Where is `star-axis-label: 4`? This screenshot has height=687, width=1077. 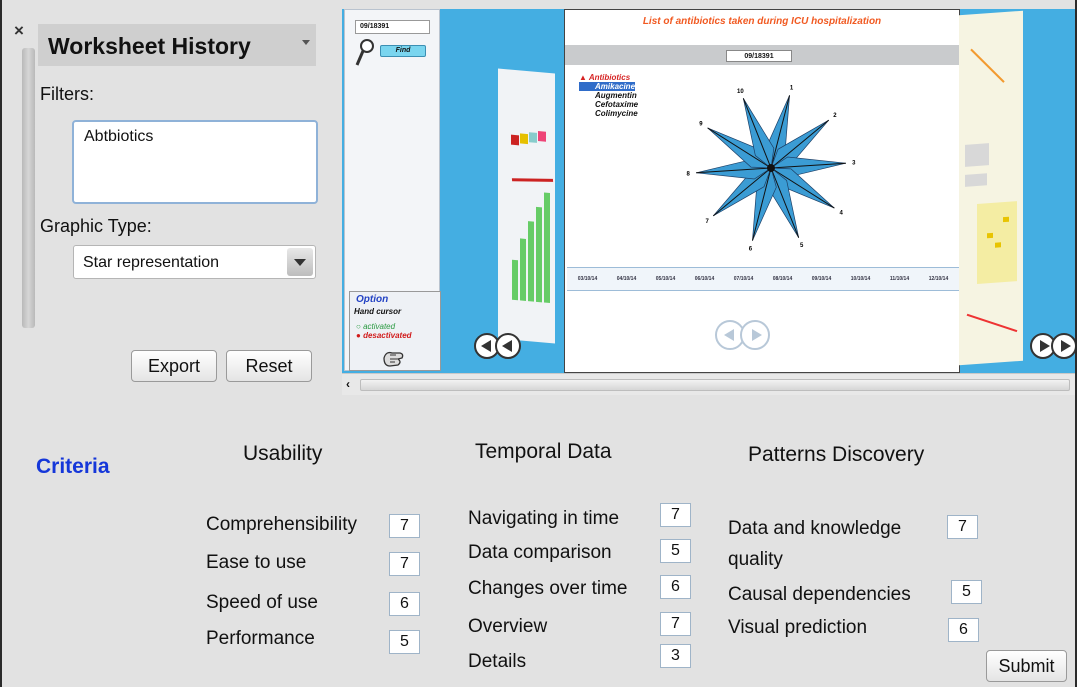
star-axis-label: 4 is located at coordinates (841, 213).